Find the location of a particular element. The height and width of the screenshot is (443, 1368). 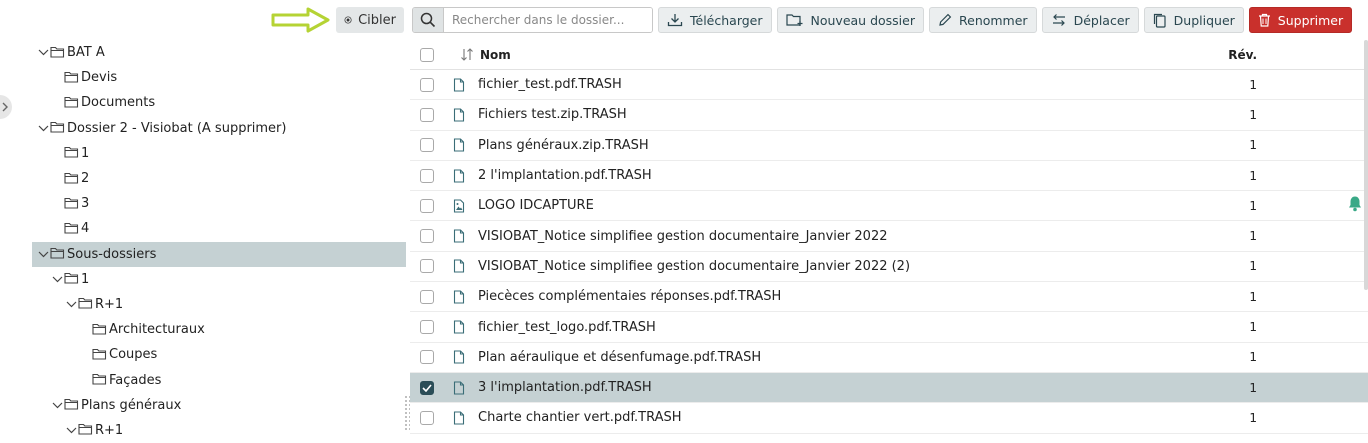

bell-icon is located at coordinates (1355, 205).